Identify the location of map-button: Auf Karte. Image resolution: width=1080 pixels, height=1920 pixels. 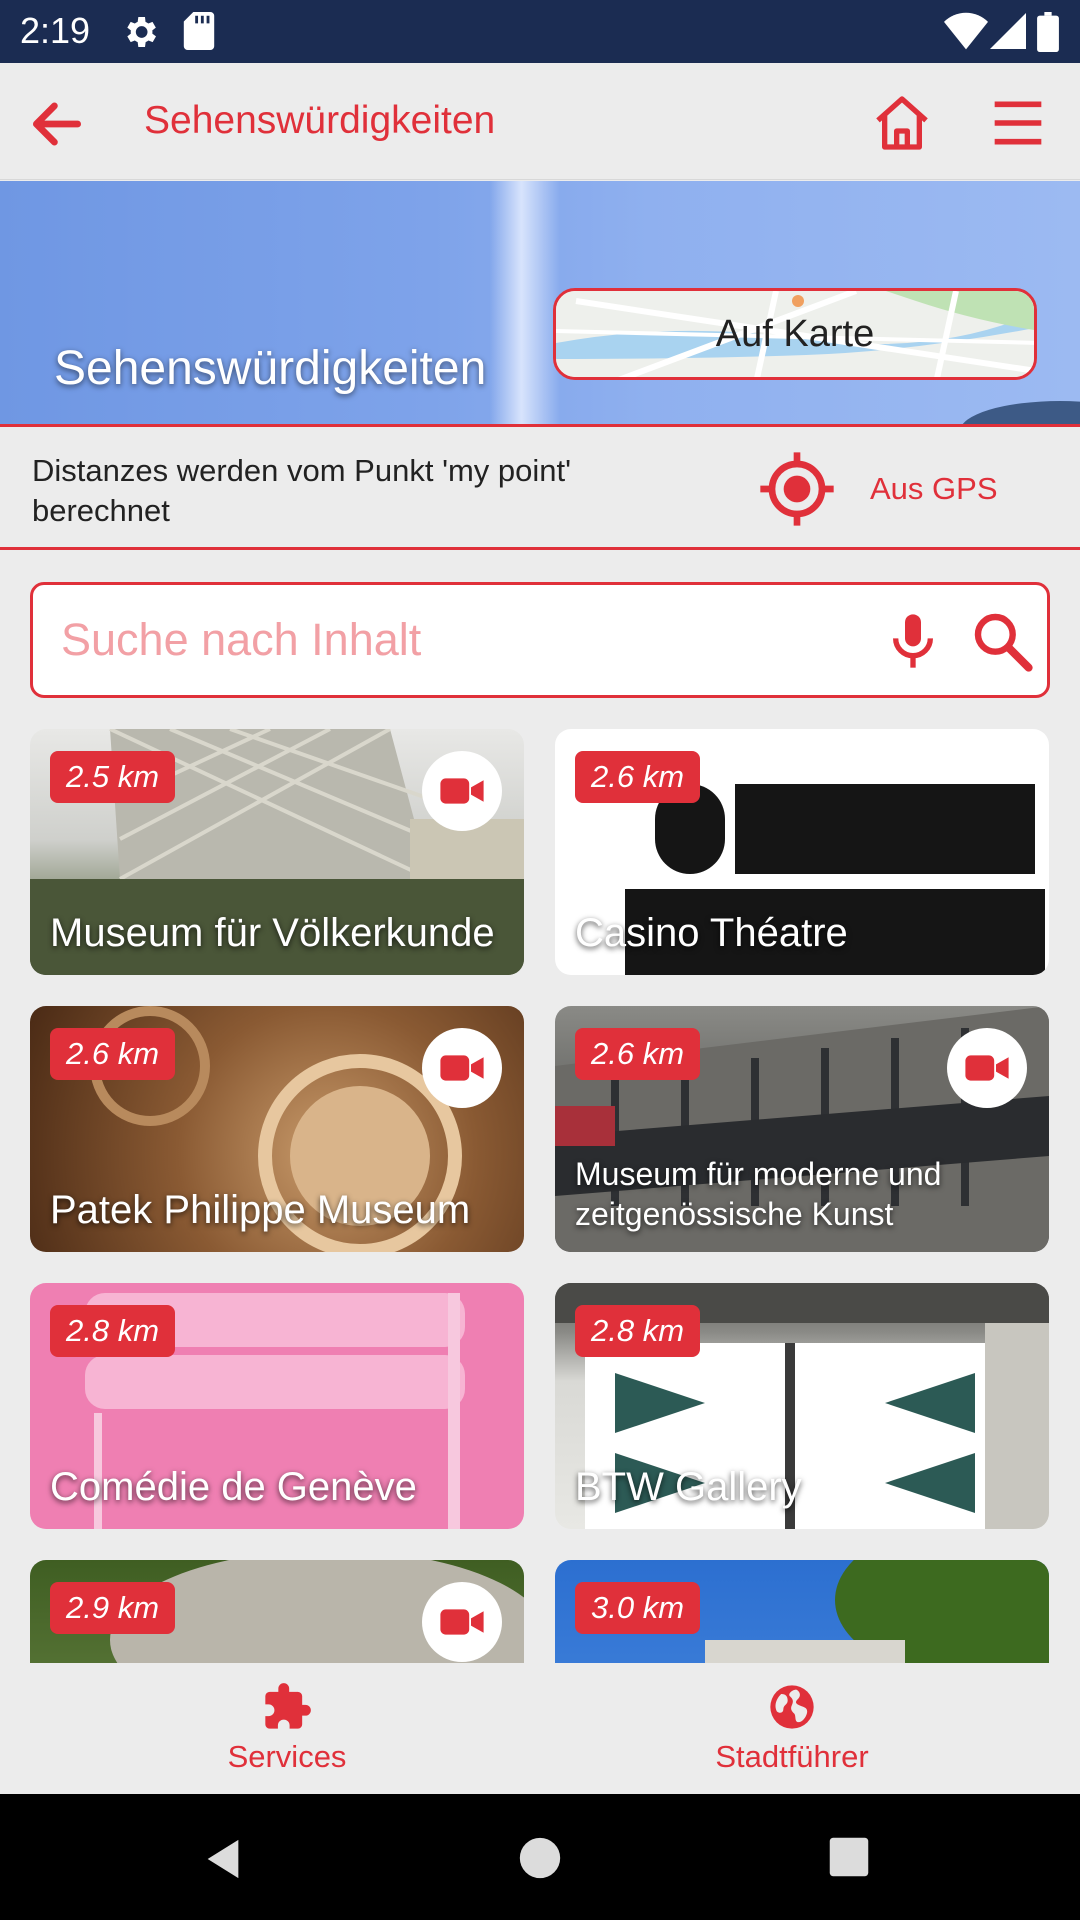
(795, 334).